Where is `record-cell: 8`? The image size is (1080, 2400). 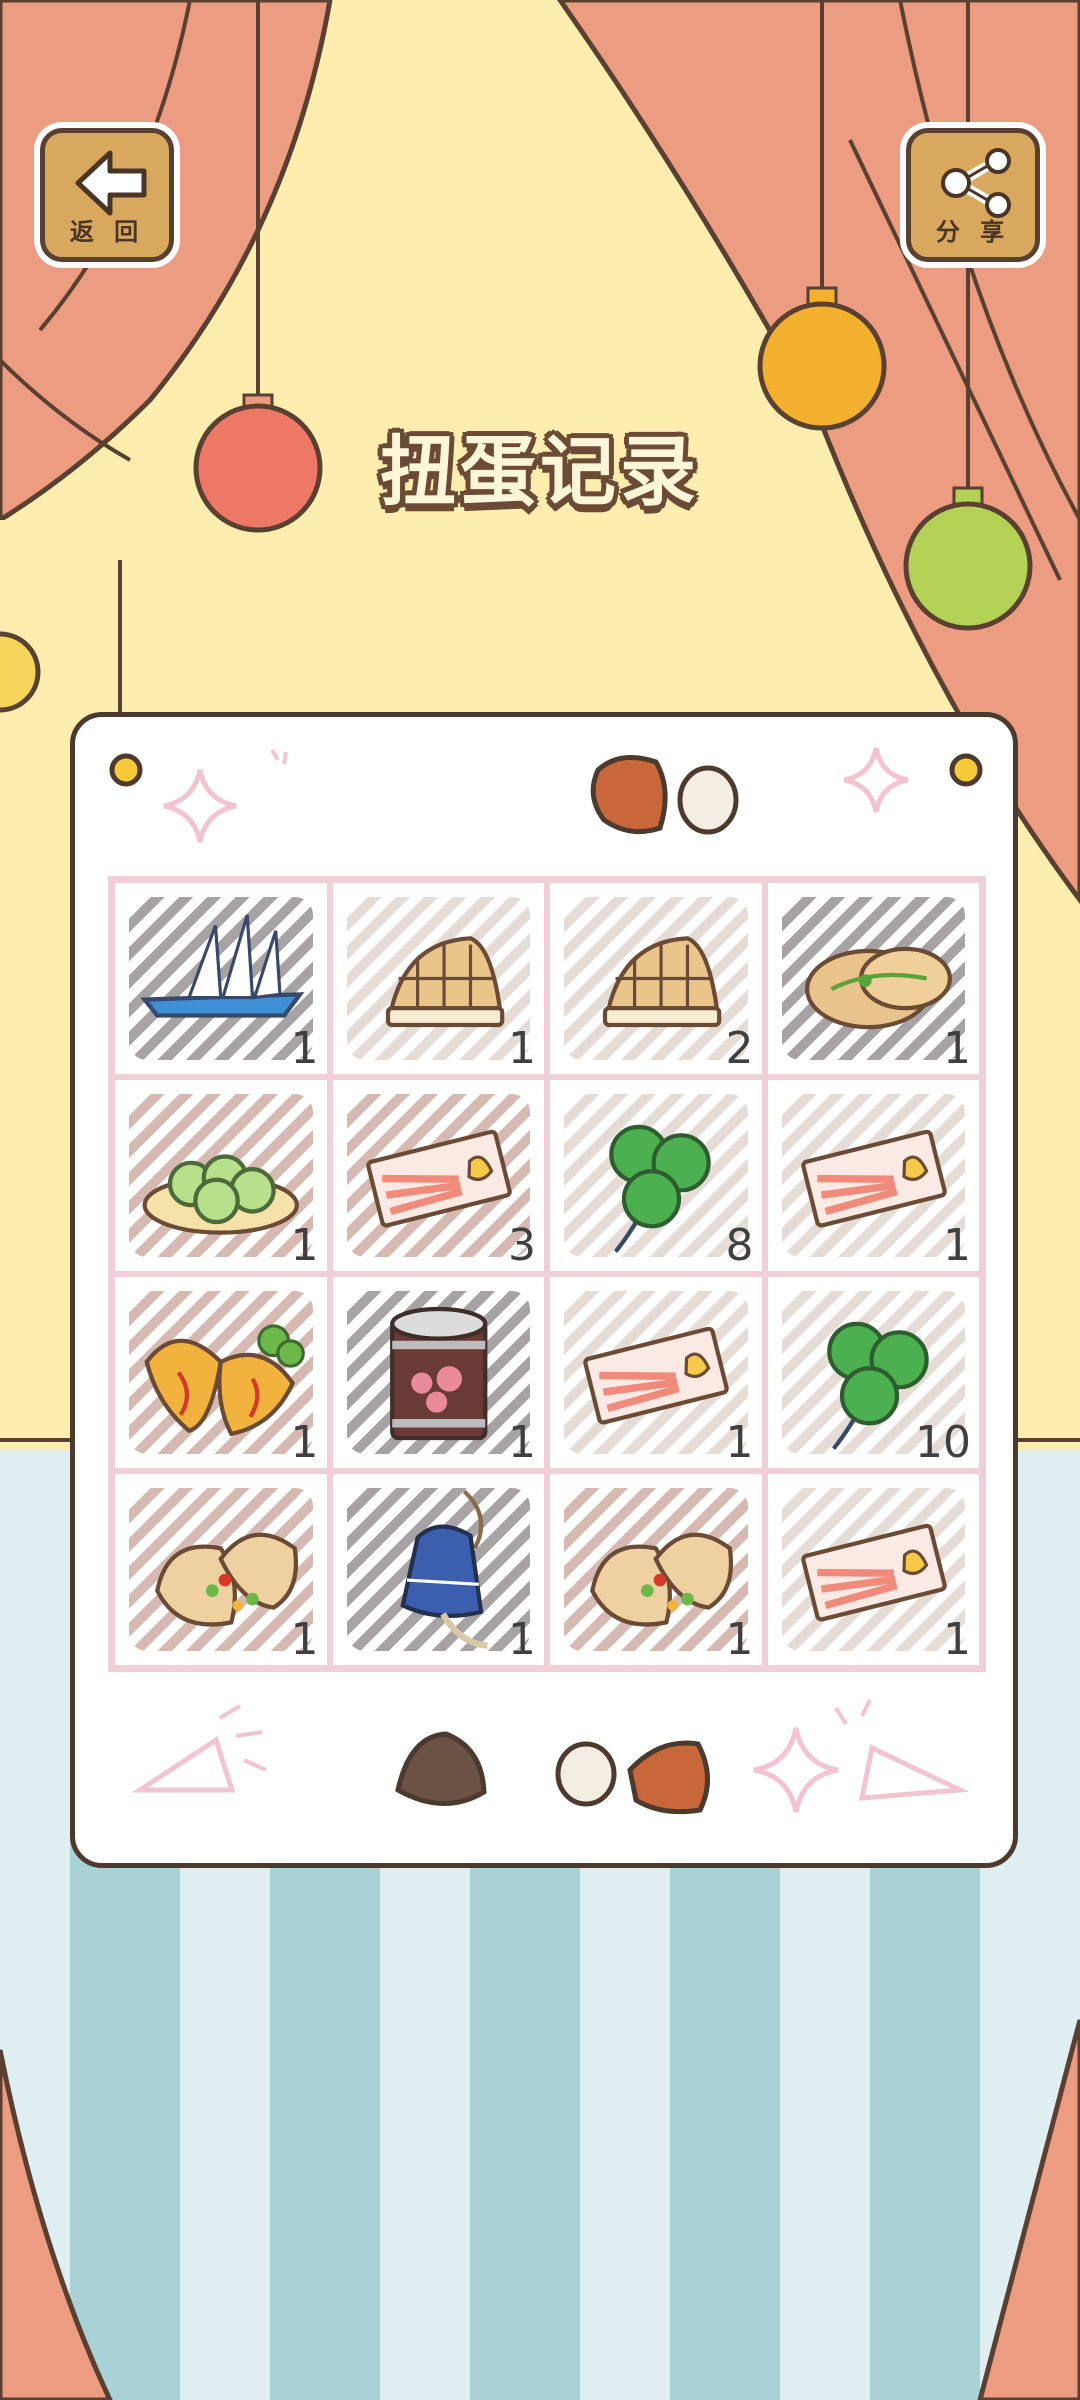
record-cell: 8 is located at coordinates (656, 1175).